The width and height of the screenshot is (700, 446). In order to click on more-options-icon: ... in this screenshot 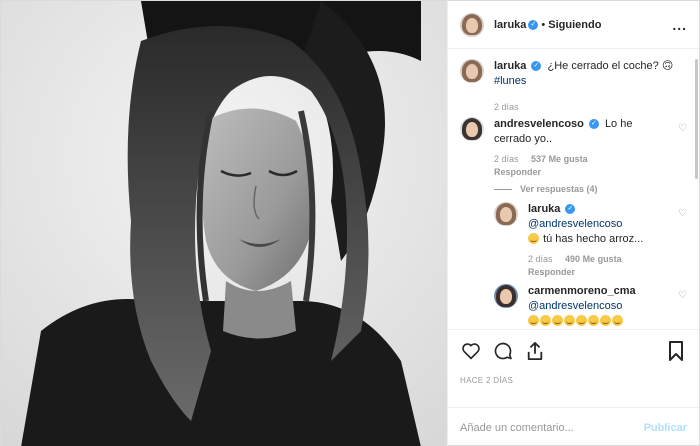, I will do `click(679, 25)`.